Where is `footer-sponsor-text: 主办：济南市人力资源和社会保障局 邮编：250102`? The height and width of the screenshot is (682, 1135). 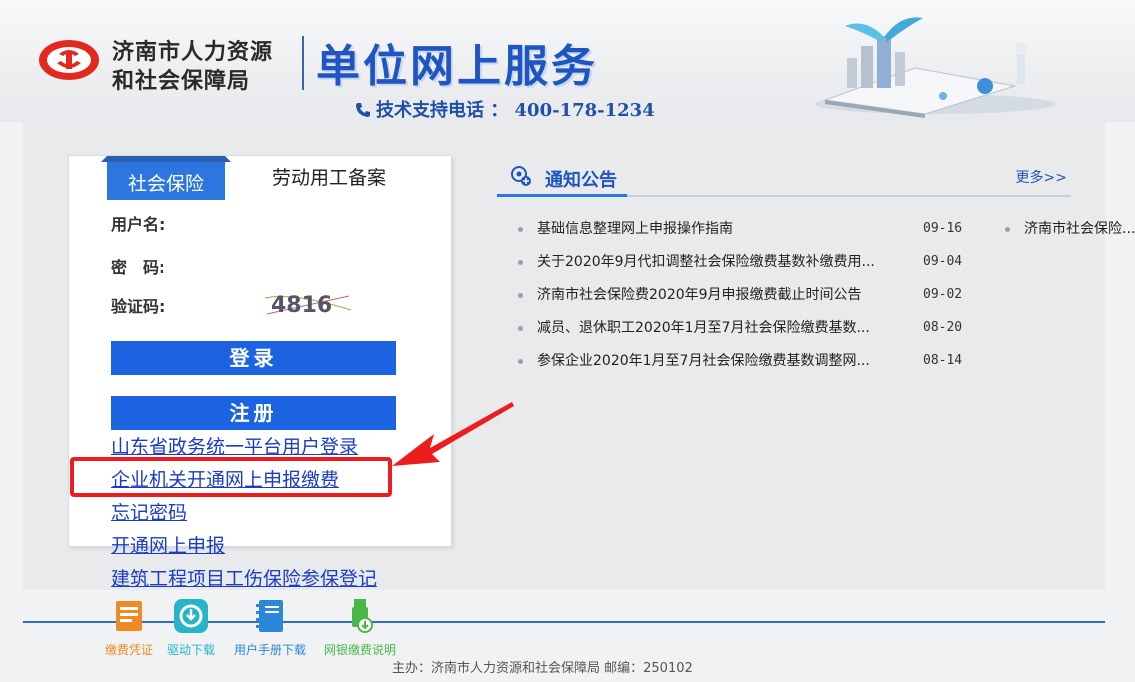 footer-sponsor-text: 主办：济南市人力资源和社会保障局 邮编：250102 is located at coordinates (542, 668).